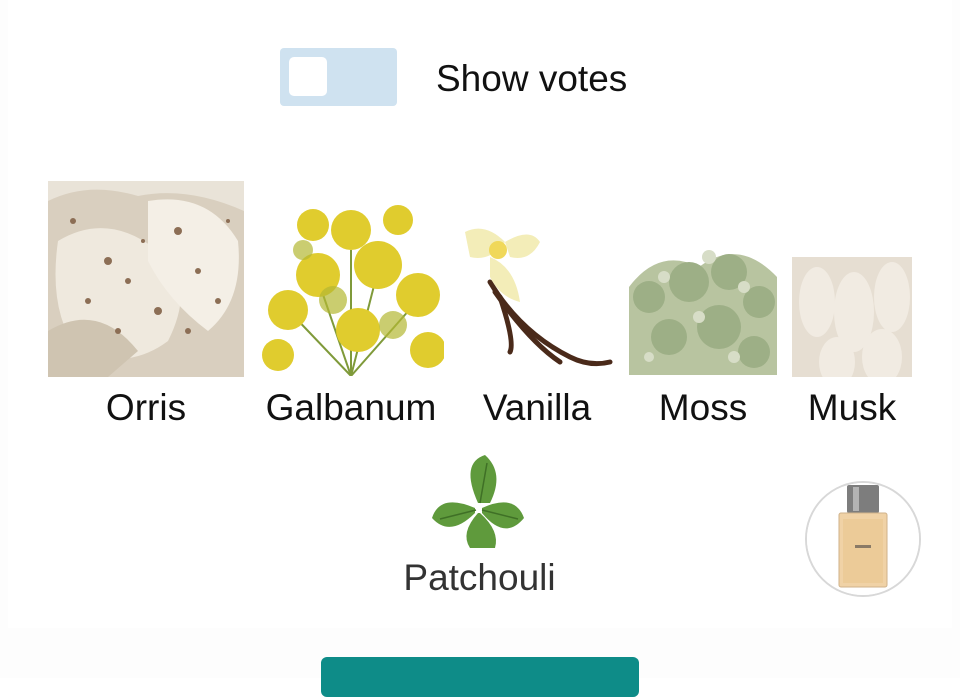 Image resolution: width=960 pixels, height=697 pixels. I want to click on patchouli-leaves-image, so click(477, 500).